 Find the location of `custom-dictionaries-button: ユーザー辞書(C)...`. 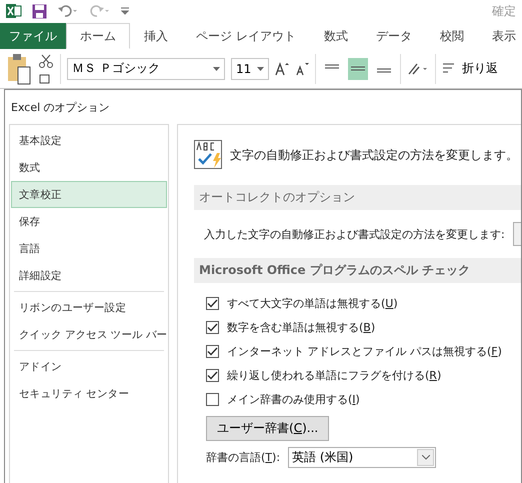

custom-dictionaries-button: ユーザー辞書(C)... is located at coordinates (268, 428).